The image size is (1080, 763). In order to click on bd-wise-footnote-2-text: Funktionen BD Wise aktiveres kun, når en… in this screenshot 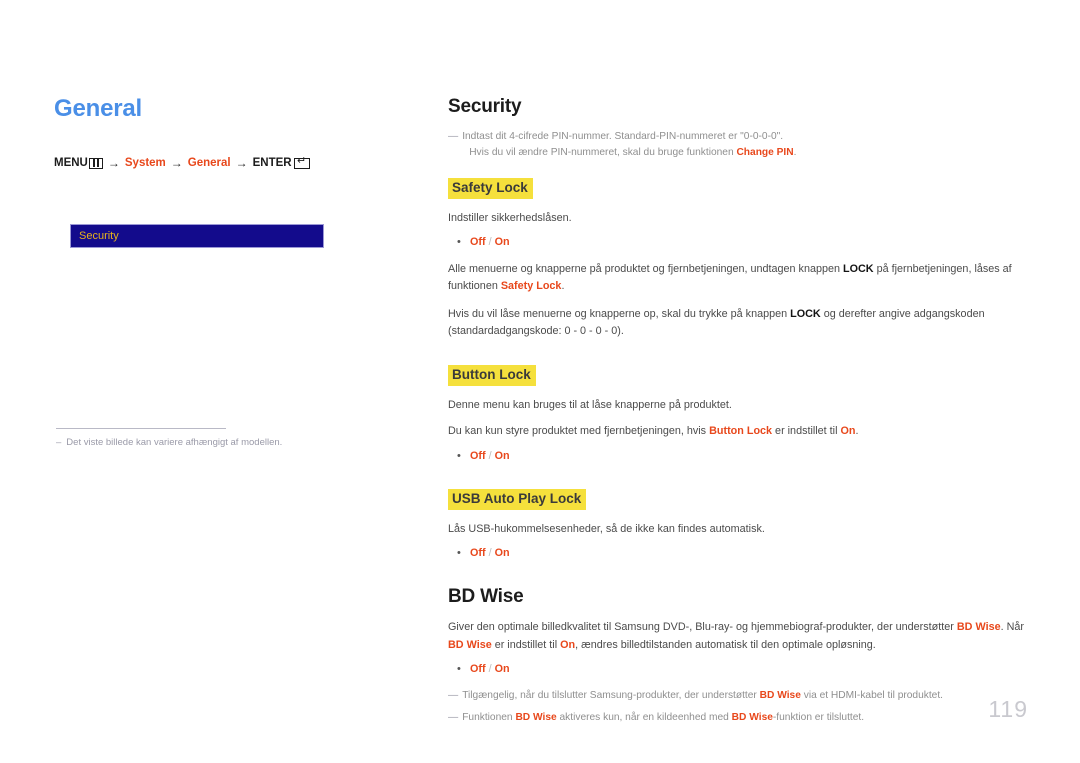, I will do `click(663, 718)`.